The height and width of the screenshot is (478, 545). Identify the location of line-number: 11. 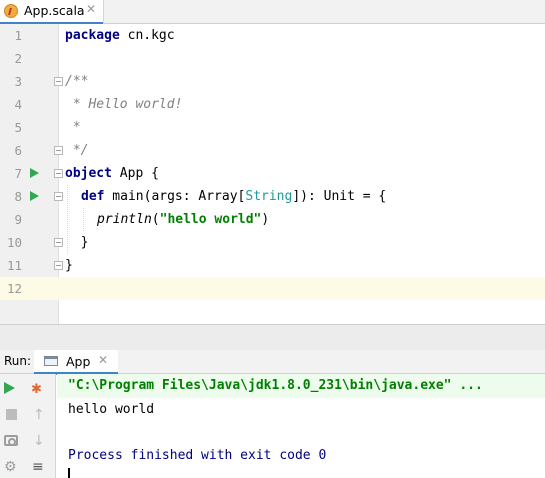
(14, 265).